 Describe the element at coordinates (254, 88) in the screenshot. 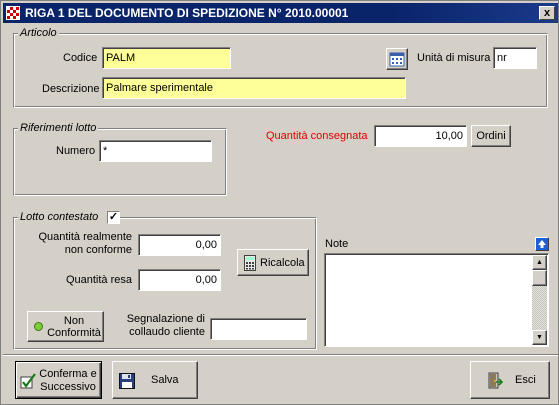

I see `descrizione-field: Palmare sperimentale` at that location.